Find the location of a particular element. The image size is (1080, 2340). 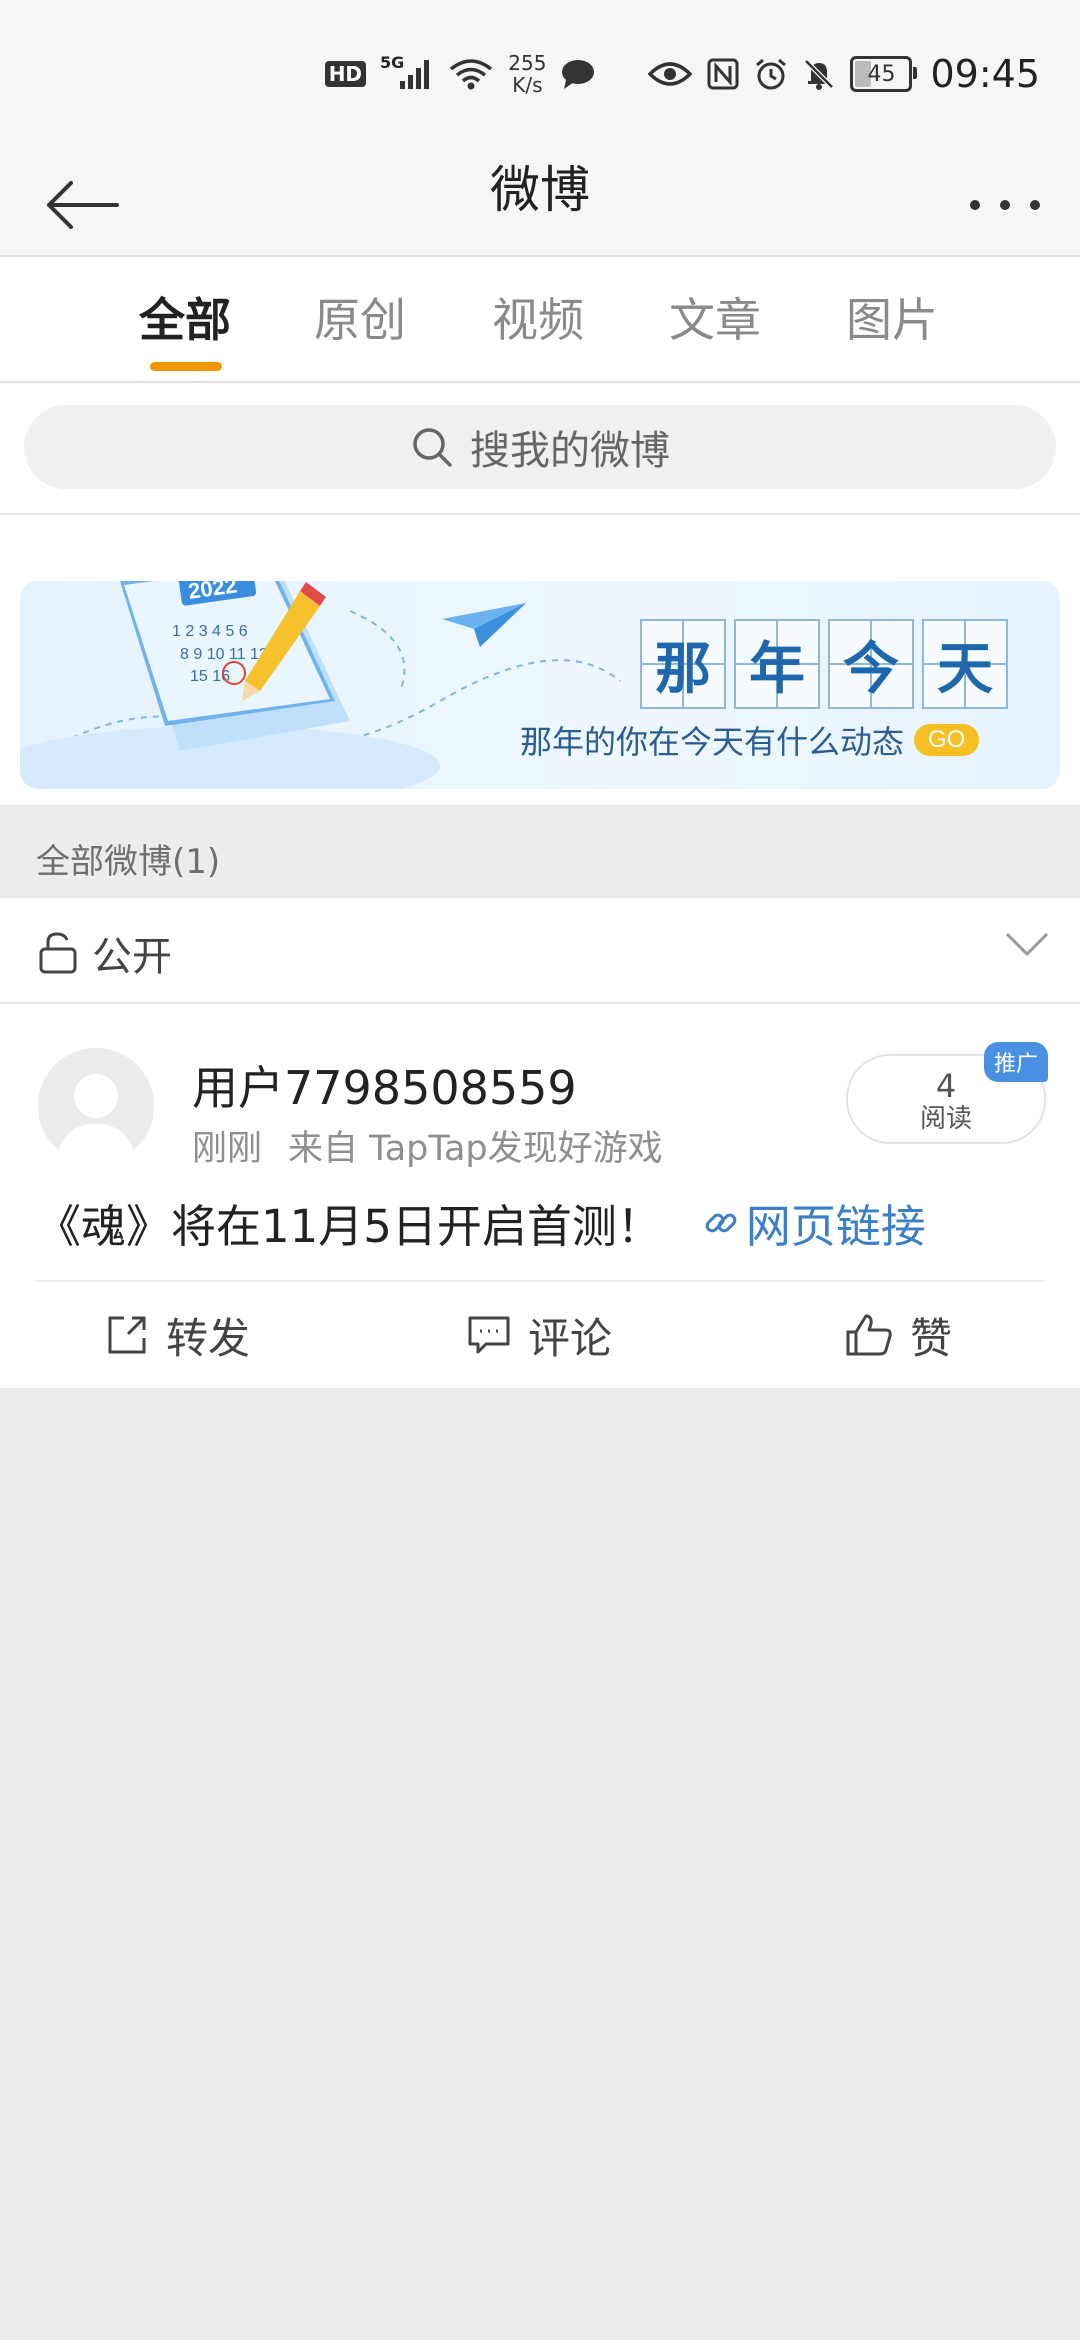

go-button: GO is located at coordinates (947, 740).